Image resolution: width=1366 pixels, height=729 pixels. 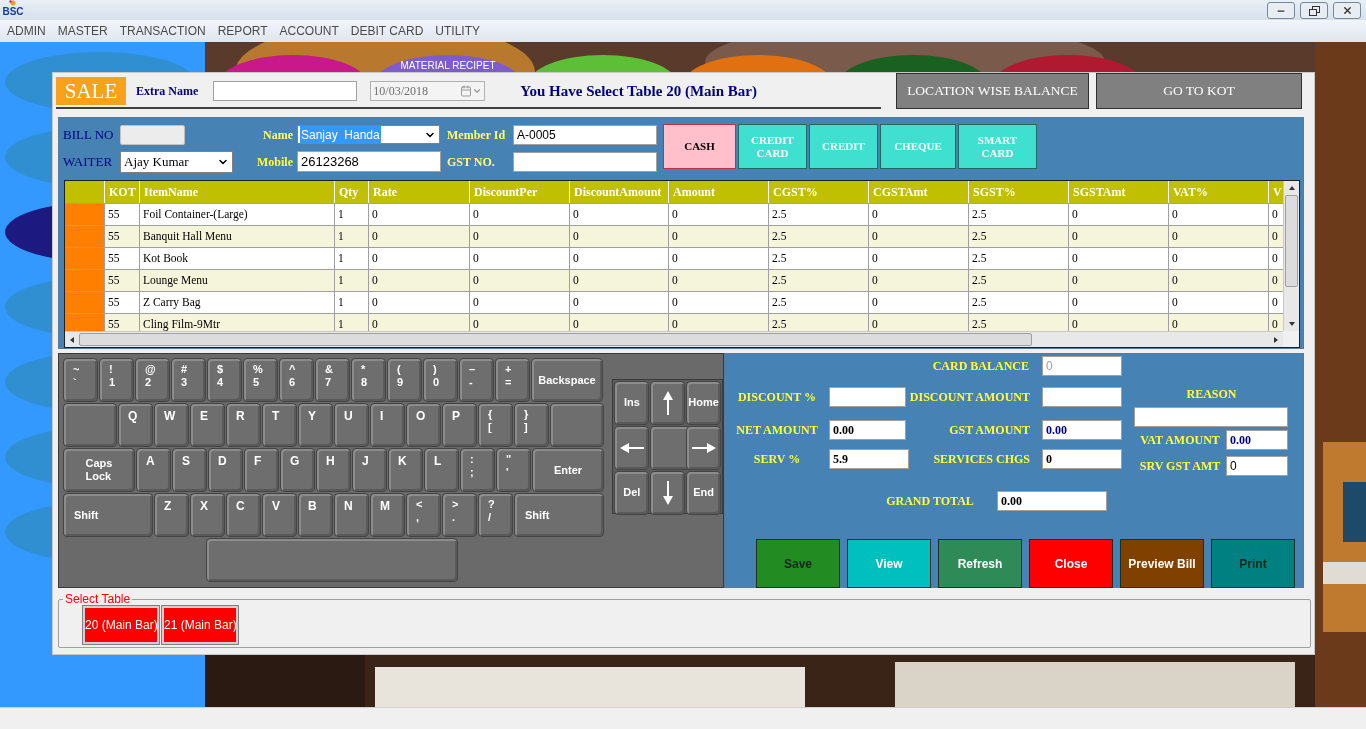 What do you see at coordinates (980, 563) in the screenshot?
I see `action-button: Refresh` at bounding box center [980, 563].